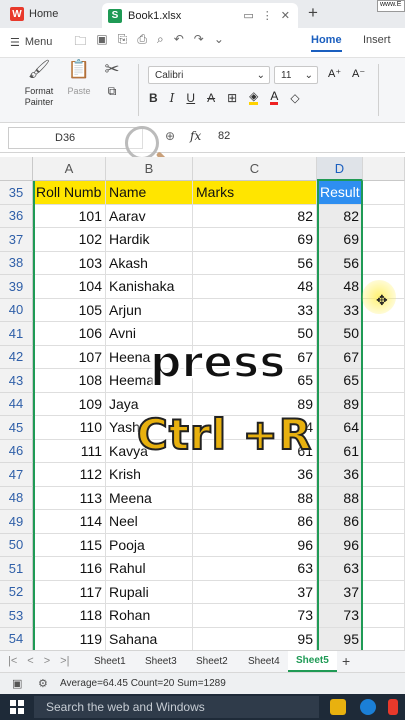 This screenshot has width=405, height=720. I want to click on decrease-font-icon: A⁻, so click(358, 73).